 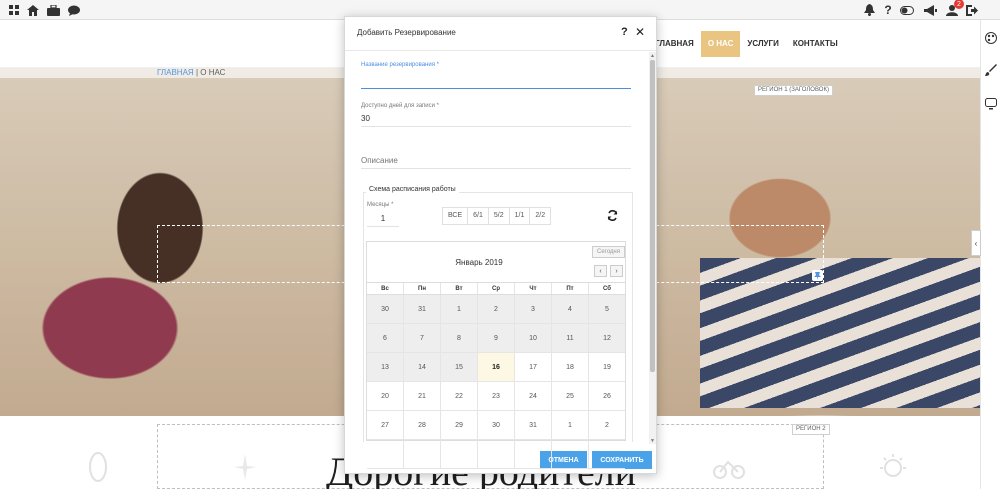 I want to click on weekday-header-row: Вс Пн Вт Ср Чт Пт Сб, so click(x=496, y=288).